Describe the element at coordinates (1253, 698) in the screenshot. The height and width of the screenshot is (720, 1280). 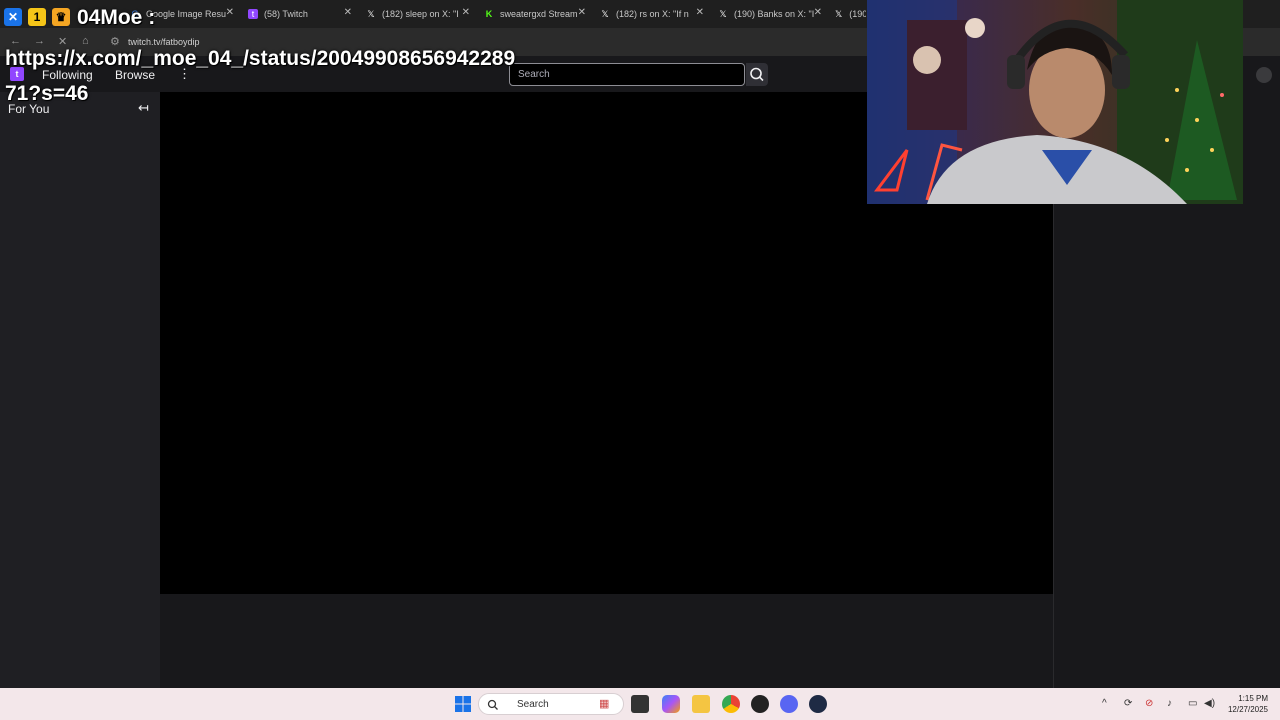
I see `clock-time: 1:15 PM` at that location.